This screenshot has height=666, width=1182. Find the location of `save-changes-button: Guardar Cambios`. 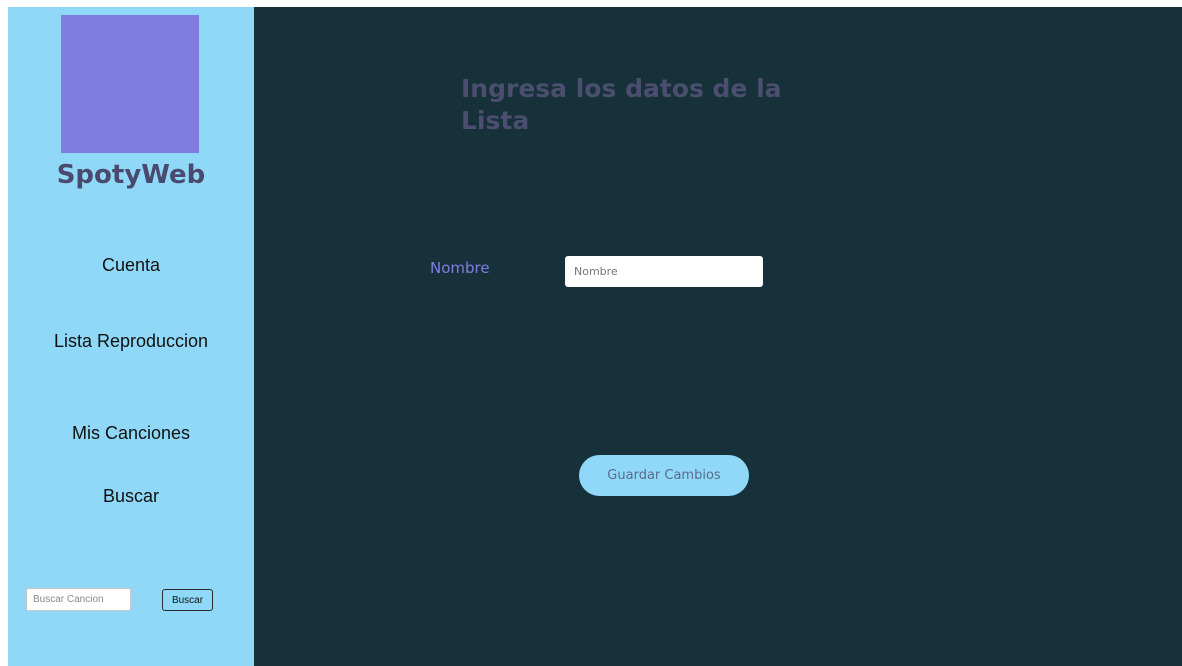

save-changes-button: Guardar Cambios is located at coordinates (664, 475).